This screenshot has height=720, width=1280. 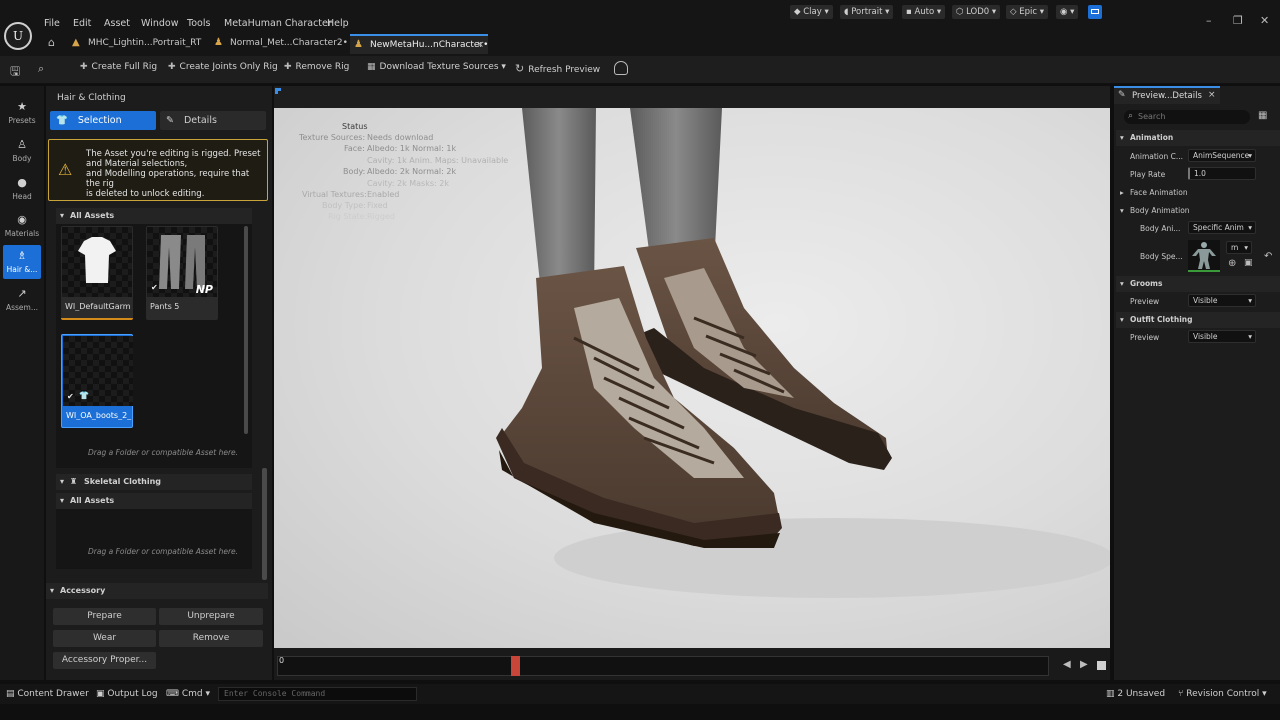 I want to click on reset-arrow-icon: ↶, so click(x=1268, y=256).